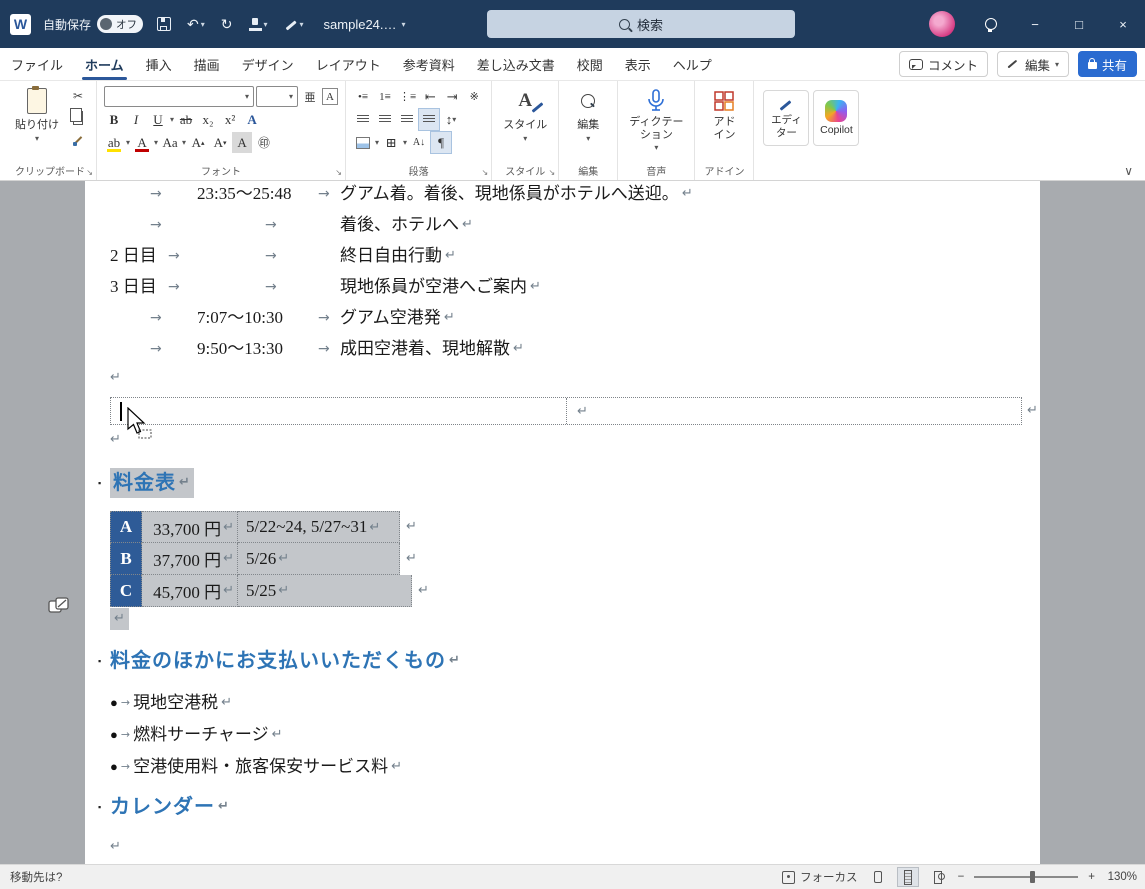 This screenshot has width=1145, height=889. What do you see at coordinates (104, 64) in the screenshot?
I see `tab-home: ホーム` at bounding box center [104, 64].